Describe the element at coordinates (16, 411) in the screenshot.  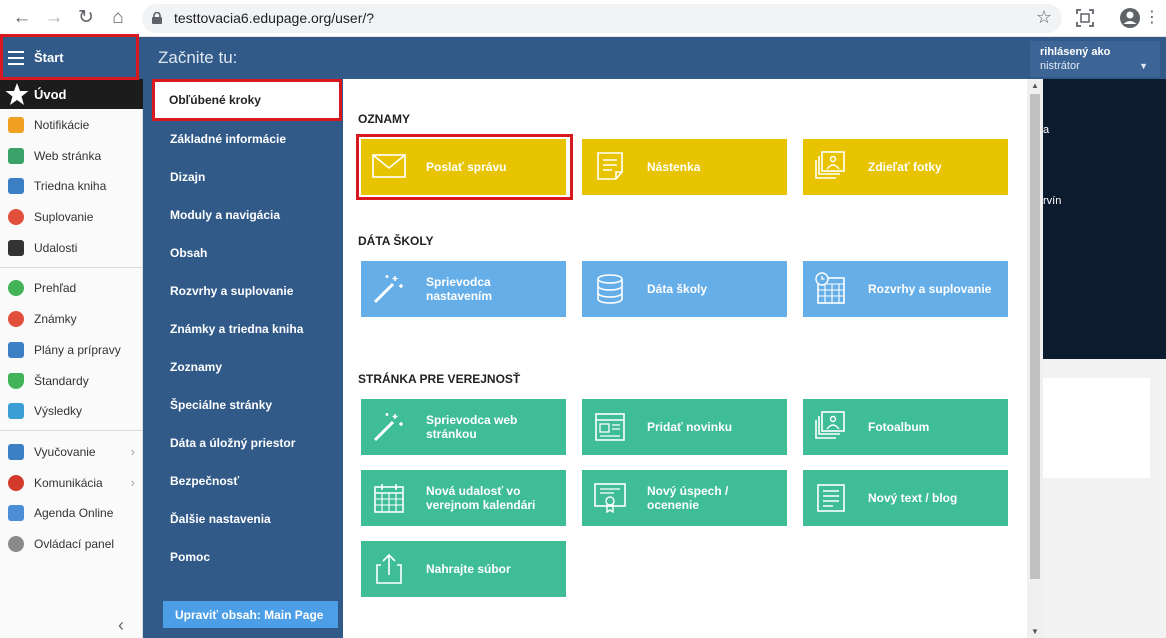
I see `bar-chart-icon` at that location.